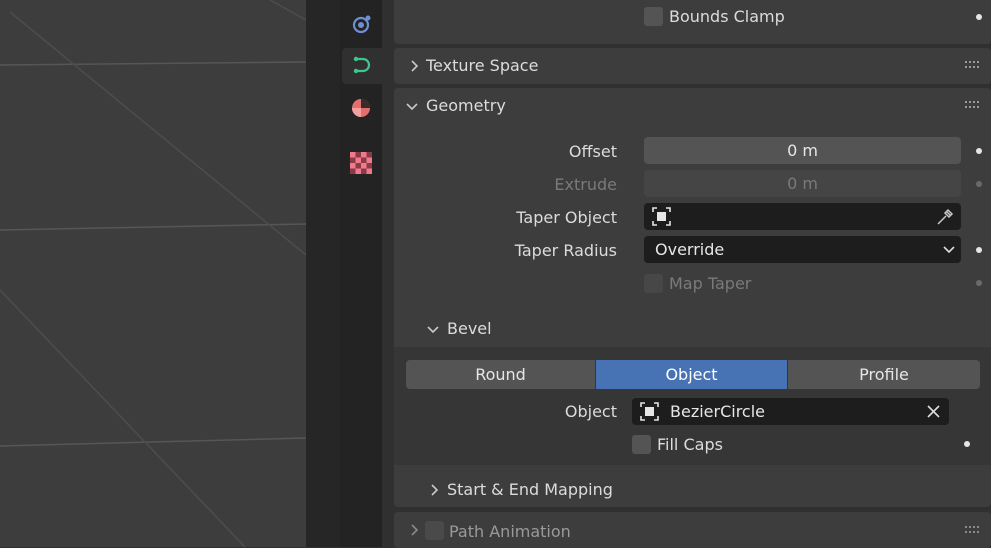 This screenshot has width=991, height=548. What do you see at coordinates (362, 273) in the screenshot?
I see `properties-tab-bar` at bounding box center [362, 273].